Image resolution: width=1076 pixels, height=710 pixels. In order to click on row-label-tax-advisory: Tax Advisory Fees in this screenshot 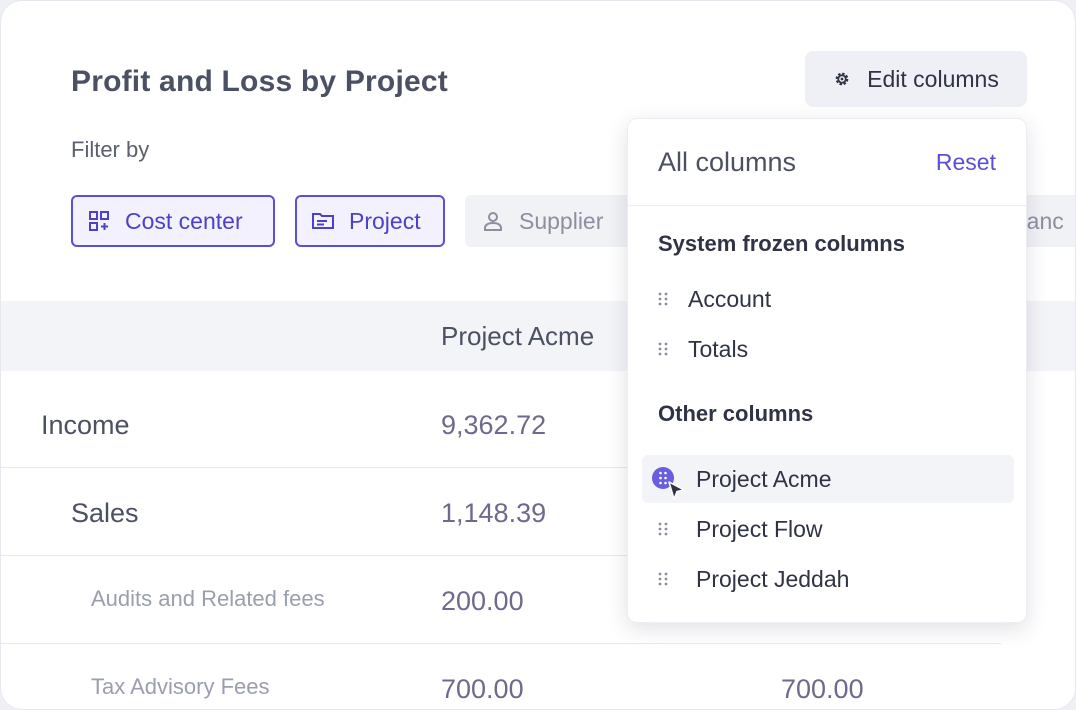, I will do `click(180, 686)`.